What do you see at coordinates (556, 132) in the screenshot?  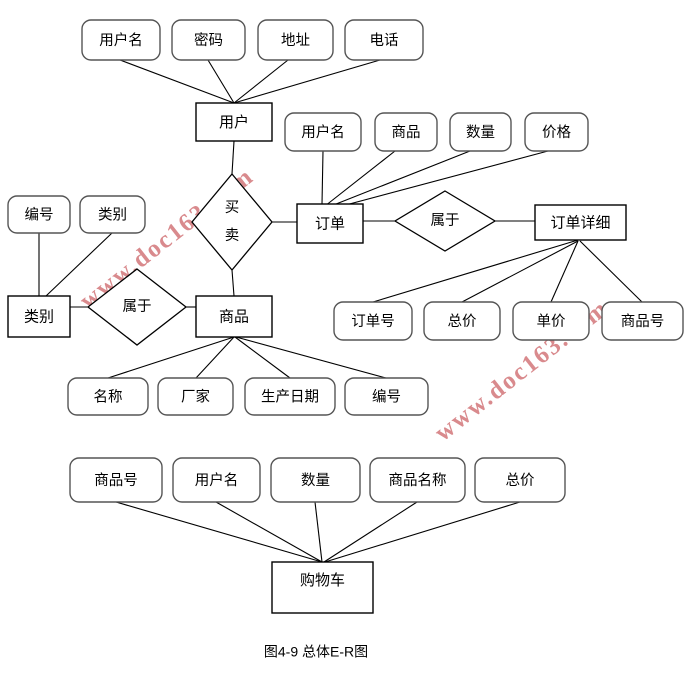 I see `attribute-label-order-price: 价格` at bounding box center [556, 132].